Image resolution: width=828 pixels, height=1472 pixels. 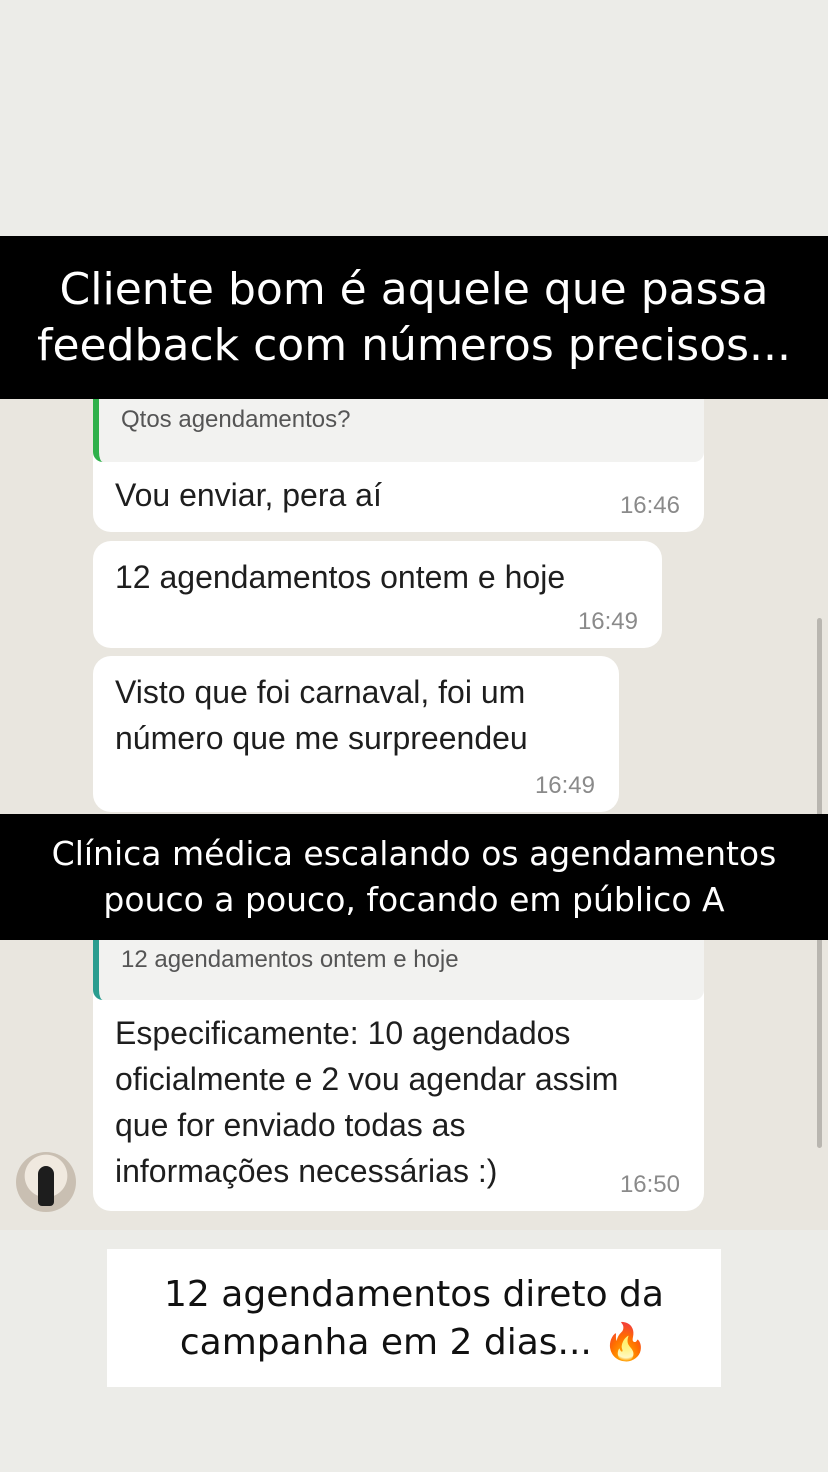 I want to click on message-bubble-2: 12 agendamentos ontem e hoje 16:49, so click(x=377, y=594).